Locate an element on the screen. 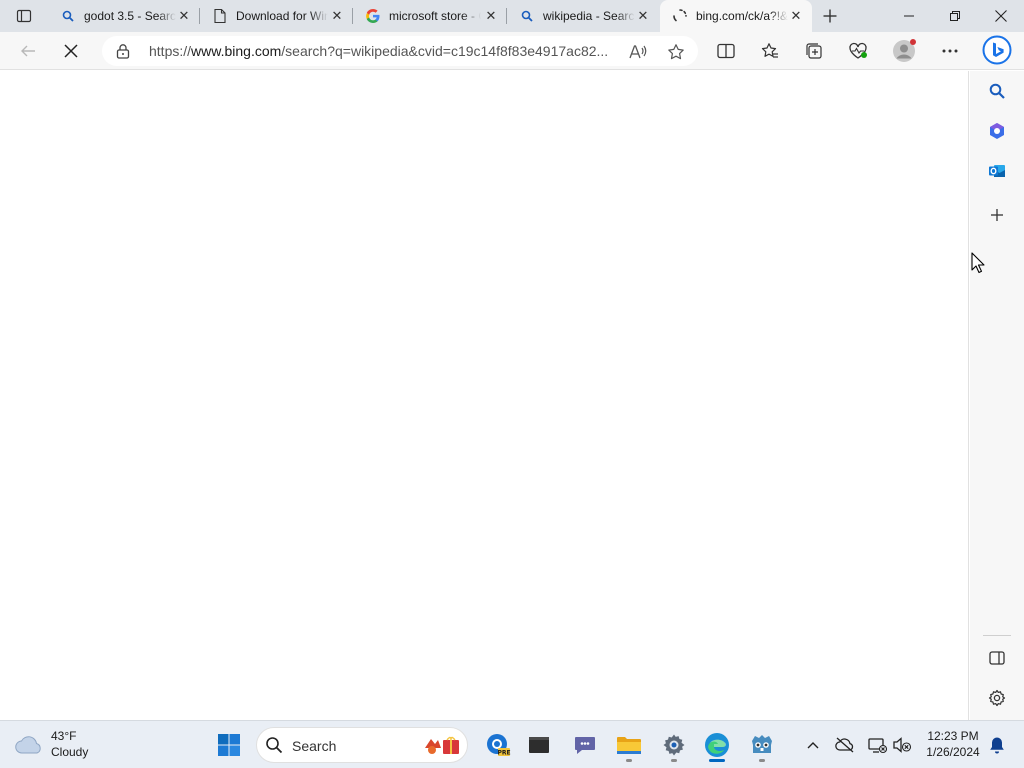  tab: Download for Windows ✕ is located at coordinates (276, 16).